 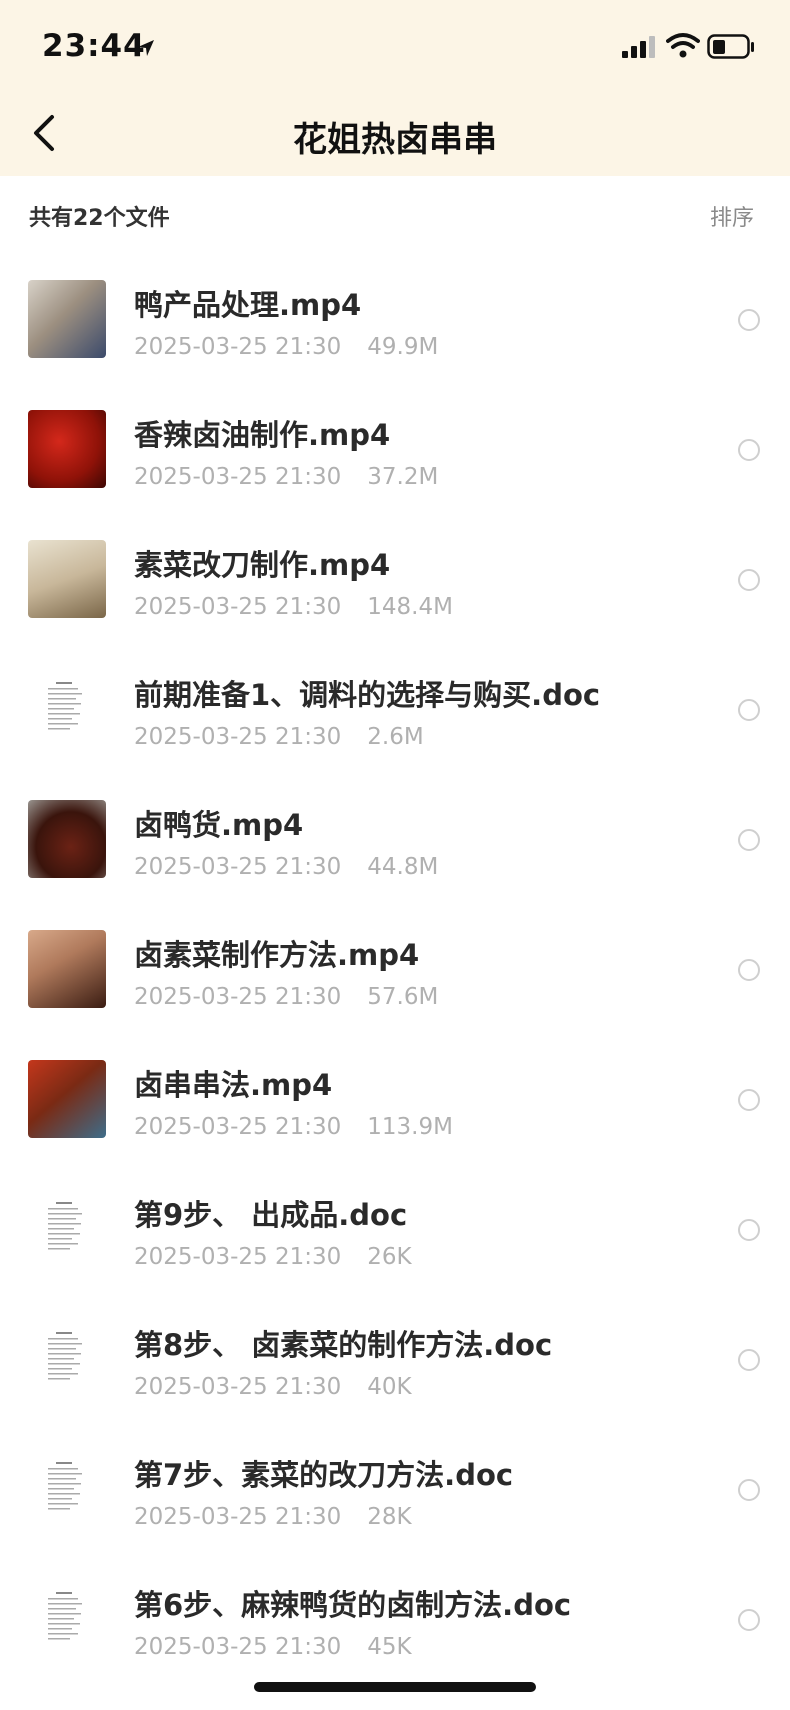 What do you see at coordinates (395, 737) in the screenshot?
I see `file-size: 2.6M` at bounding box center [395, 737].